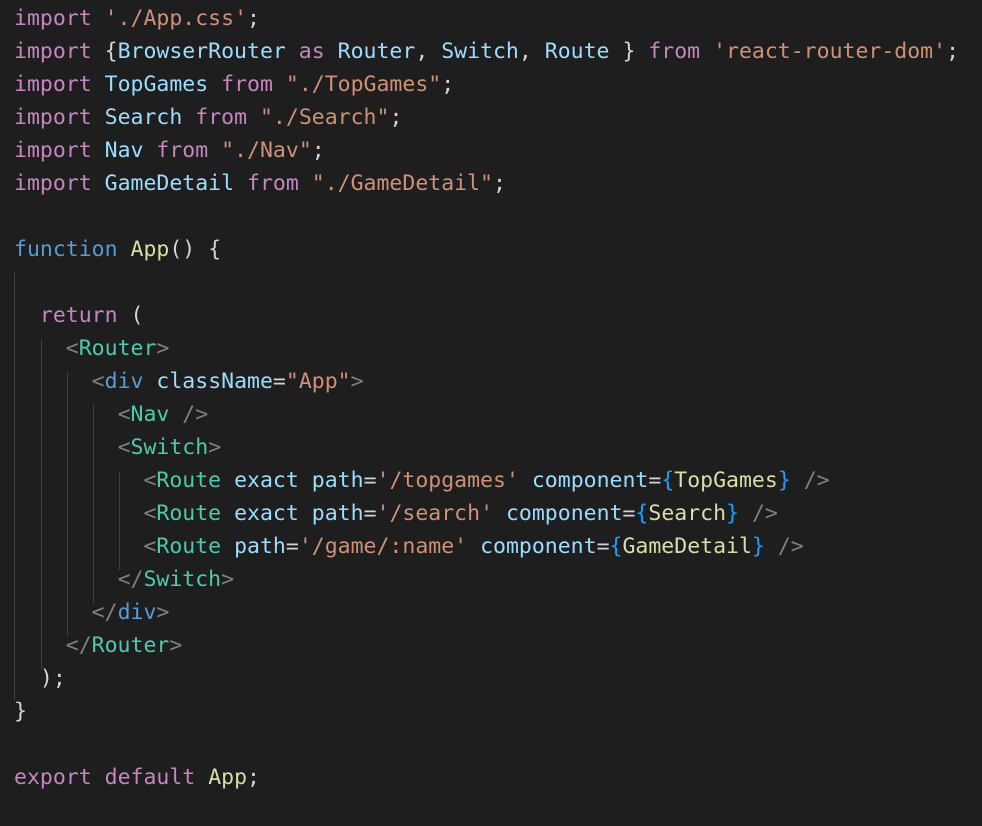 Image resolution: width=982 pixels, height=826 pixels. Describe the element at coordinates (182, 579) in the screenshot. I see `code-token: Switch` at that location.